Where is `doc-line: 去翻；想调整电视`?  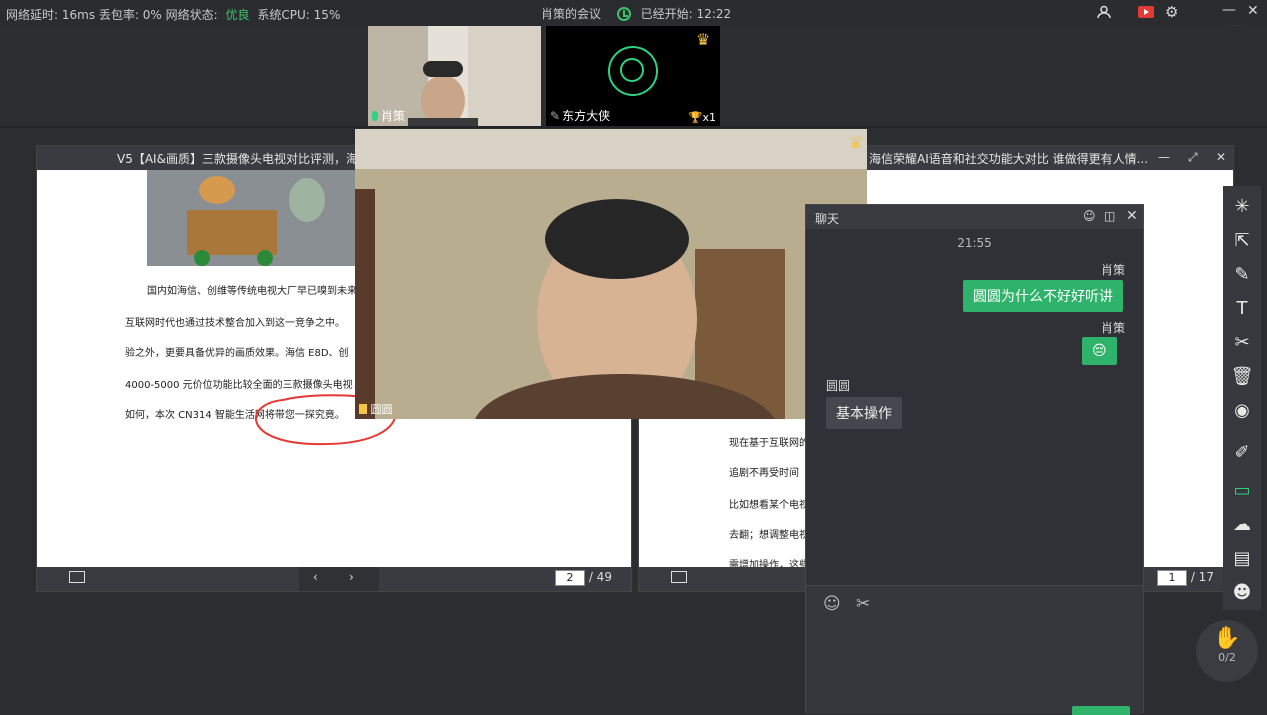
doc-line: 去翻；想调整电视 is located at coordinates (769, 535).